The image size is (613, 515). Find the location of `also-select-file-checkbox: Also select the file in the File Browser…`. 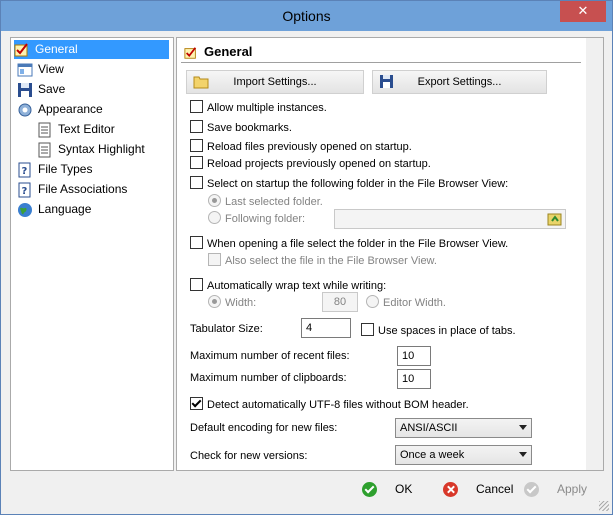

also-select-file-checkbox: Also select the file in the File Browser… is located at coordinates (322, 260).